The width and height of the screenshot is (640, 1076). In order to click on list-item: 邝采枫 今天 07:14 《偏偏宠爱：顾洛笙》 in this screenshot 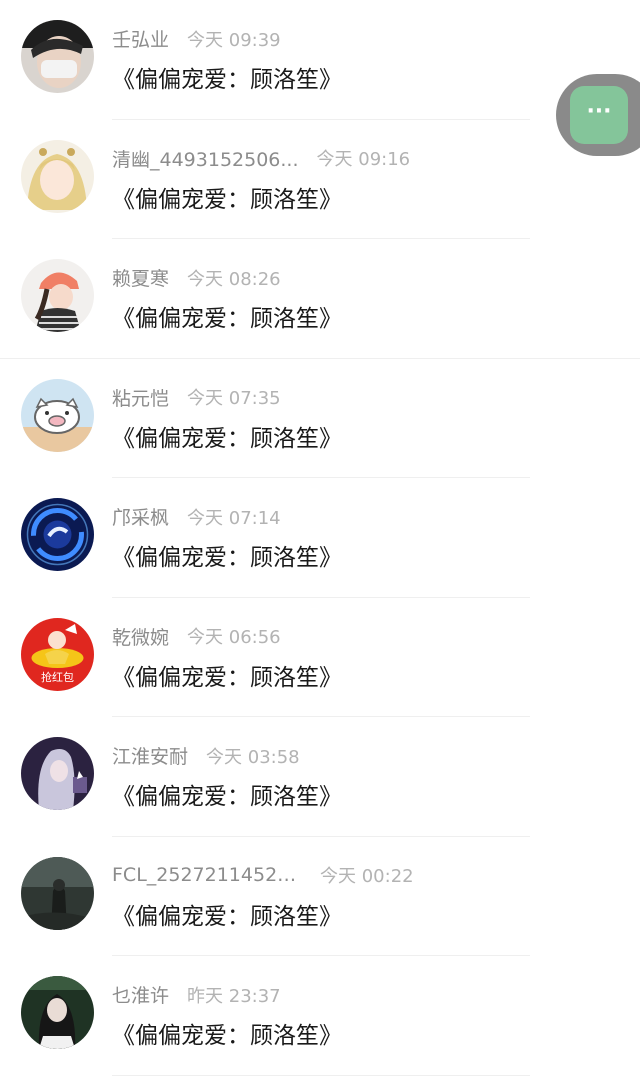, I will do `click(320, 538)`.